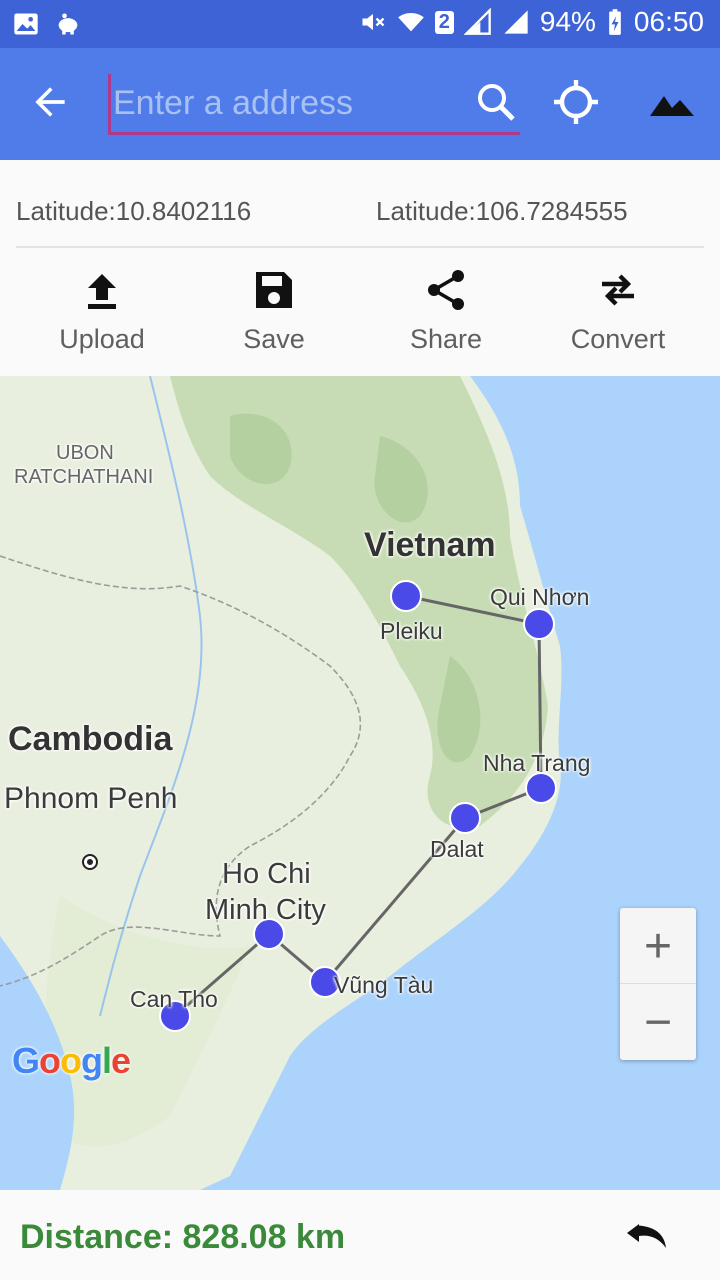  I want to click on sim-badge: 2, so click(444, 22).